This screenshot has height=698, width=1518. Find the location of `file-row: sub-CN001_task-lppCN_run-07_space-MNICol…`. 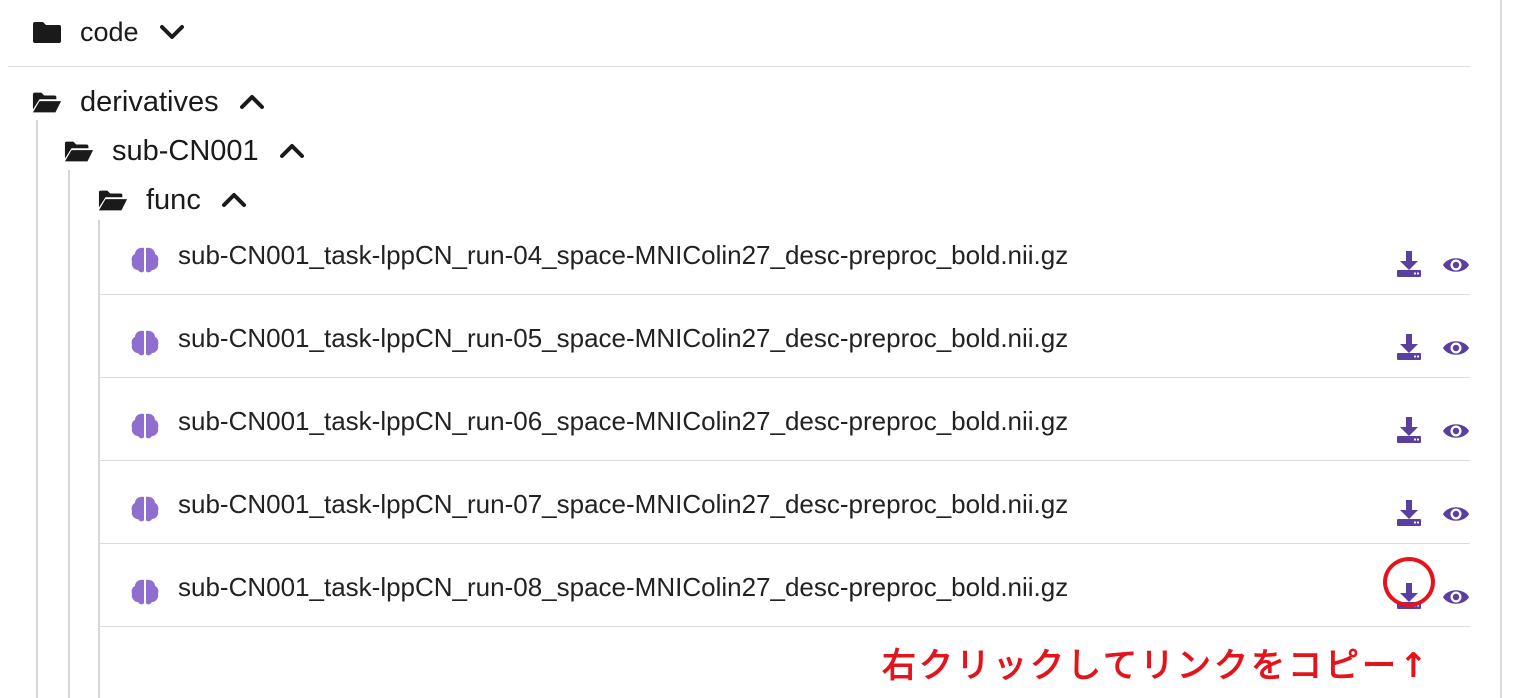

file-row: sub-CN001_task-lppCN_run-07_space-MNICol… is located at coordinates (785, 502).